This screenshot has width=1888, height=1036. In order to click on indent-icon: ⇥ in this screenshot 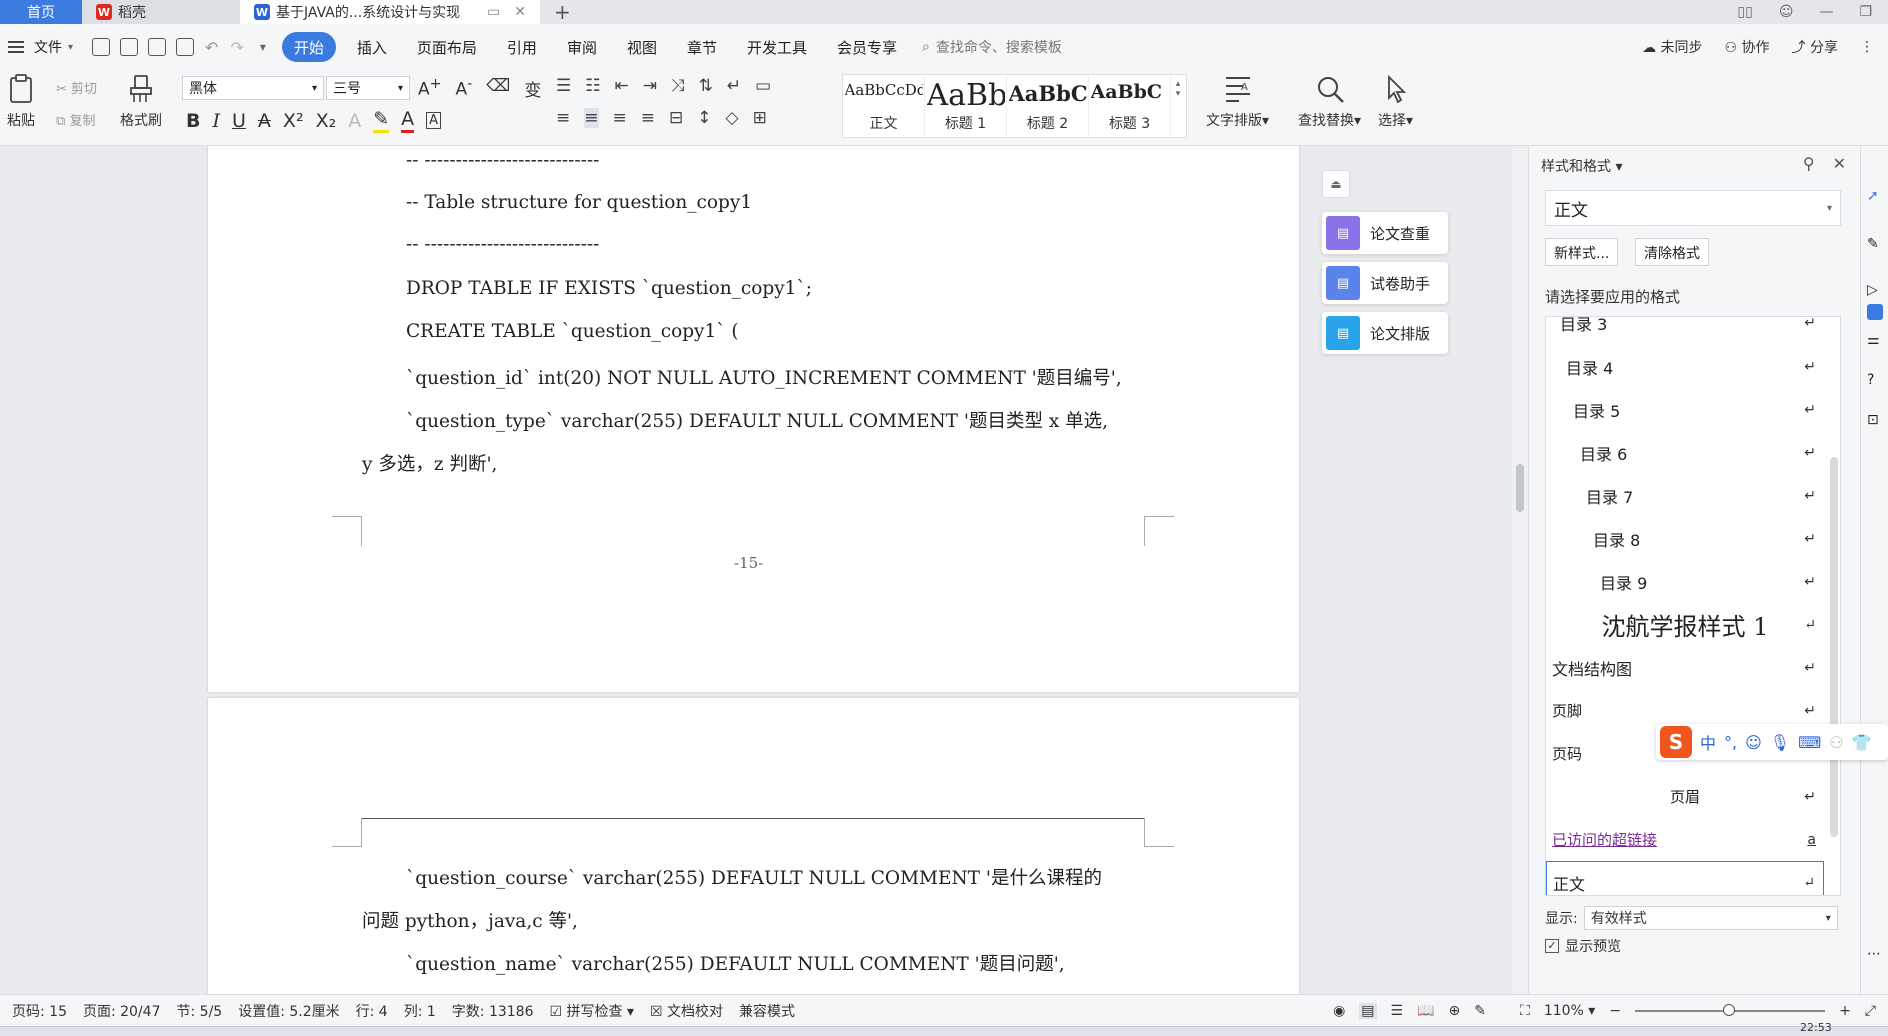, I will do `click(650, 86)`.